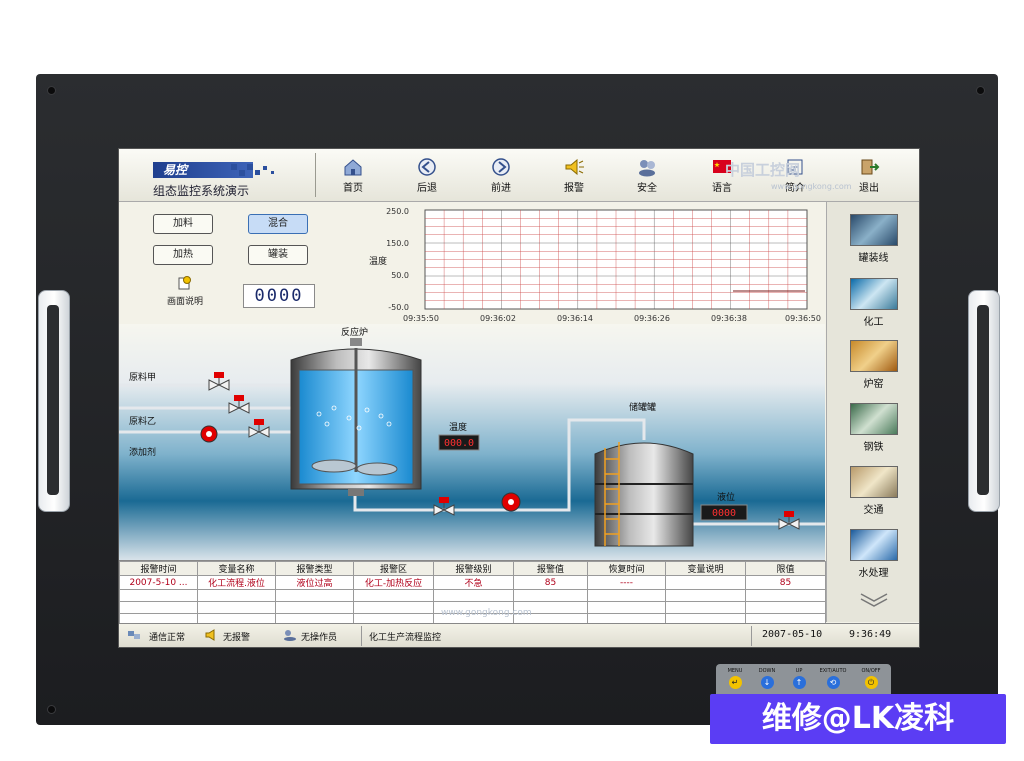 Image resolution: width=1024 pixels, height=761 pixels. I want to click on alarm-status: 无报警, so click(237, 638).